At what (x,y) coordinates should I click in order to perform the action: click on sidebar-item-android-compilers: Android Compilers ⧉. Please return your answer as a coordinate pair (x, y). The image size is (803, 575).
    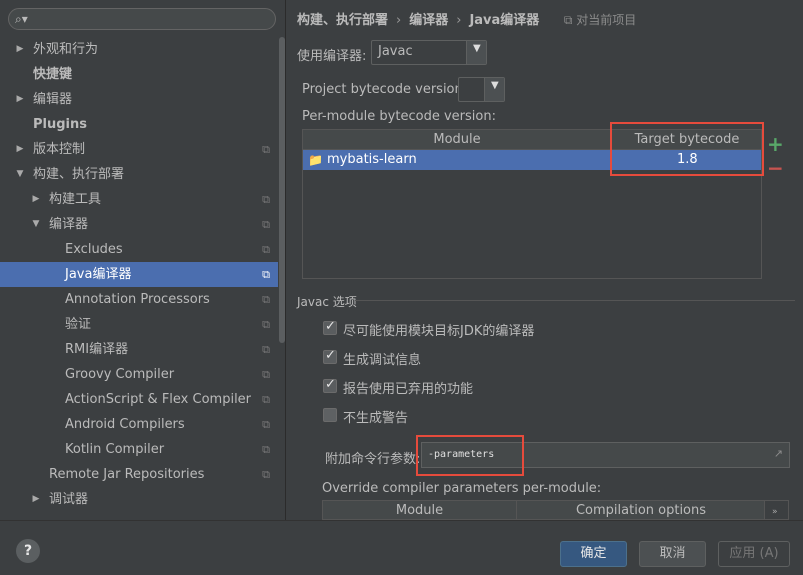
    Looking at the image, I should click on (139, 424).